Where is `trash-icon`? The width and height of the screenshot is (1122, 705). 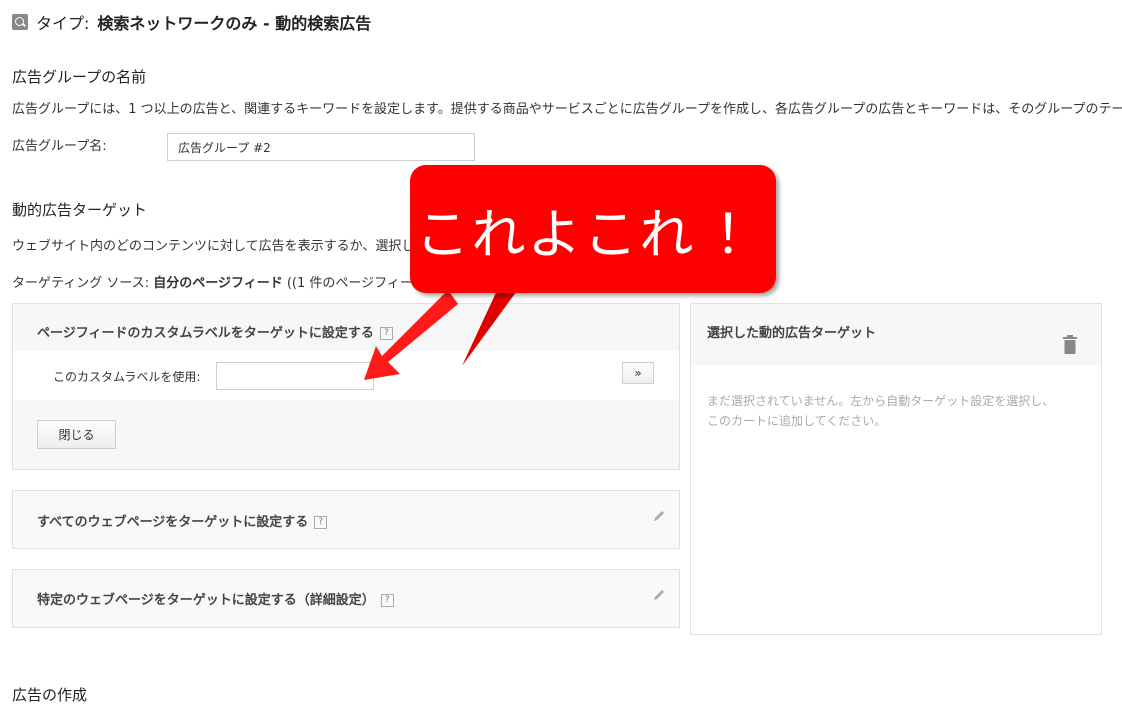
trash-icon is located at coordinates (1070, 345).